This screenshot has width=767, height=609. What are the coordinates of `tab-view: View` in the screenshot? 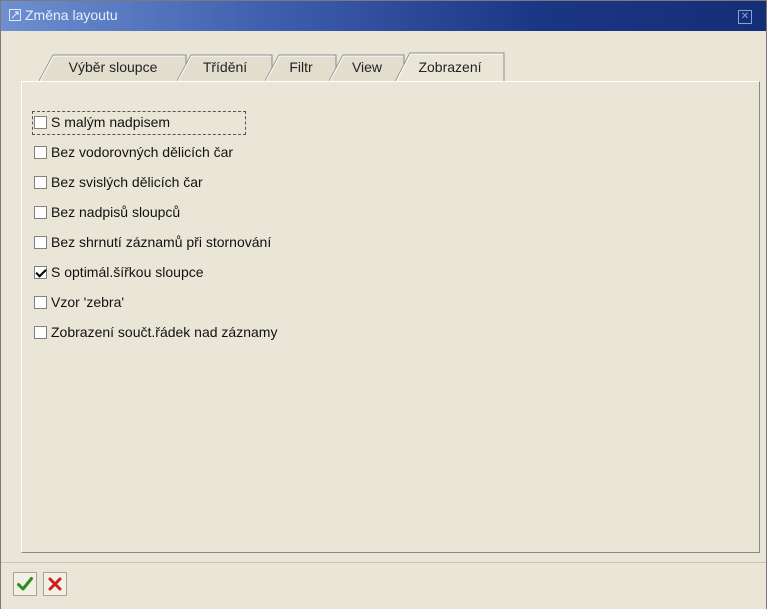 It's located at (367, 67).